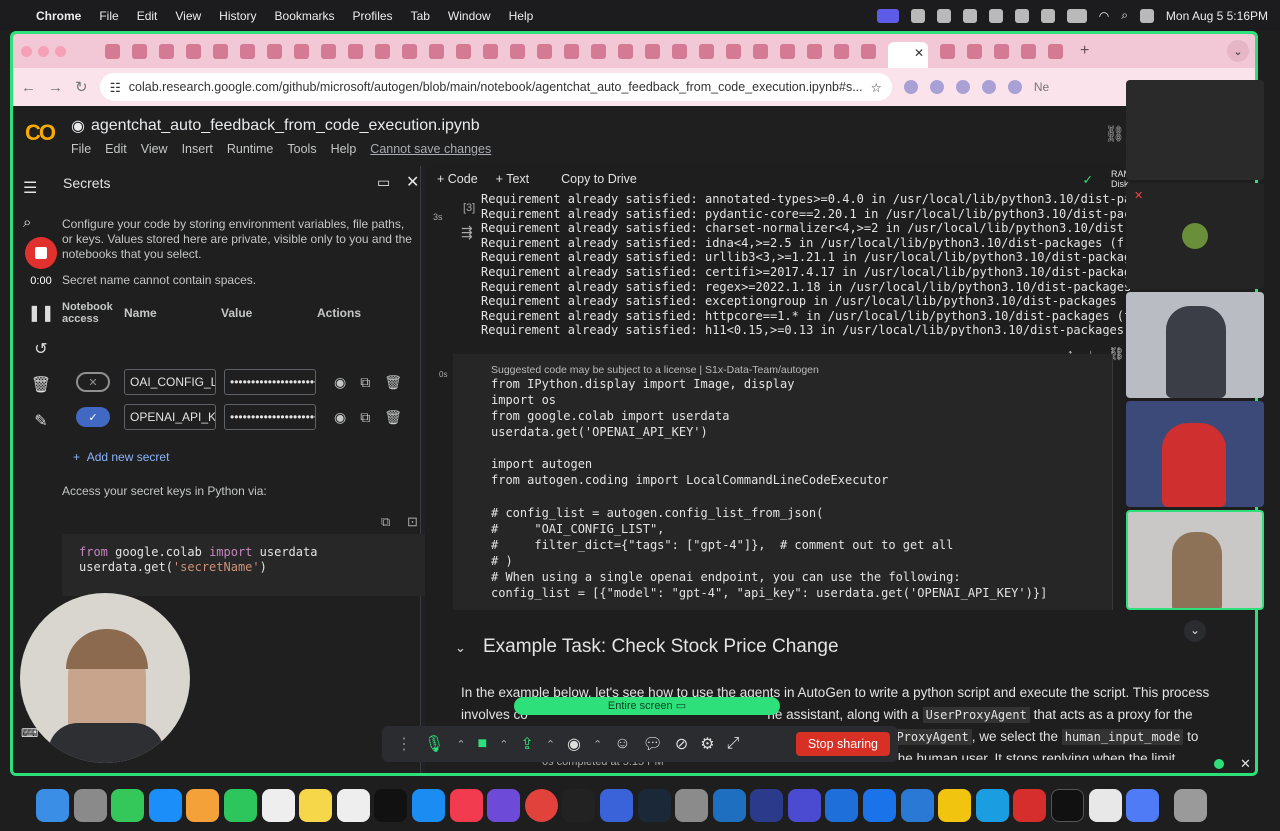 This screenshot has height=831, width=1280. Describe the element at coordinates (430, 149) in the screenshot. I see `cannot-save-link: Cannot save changes` at that location.